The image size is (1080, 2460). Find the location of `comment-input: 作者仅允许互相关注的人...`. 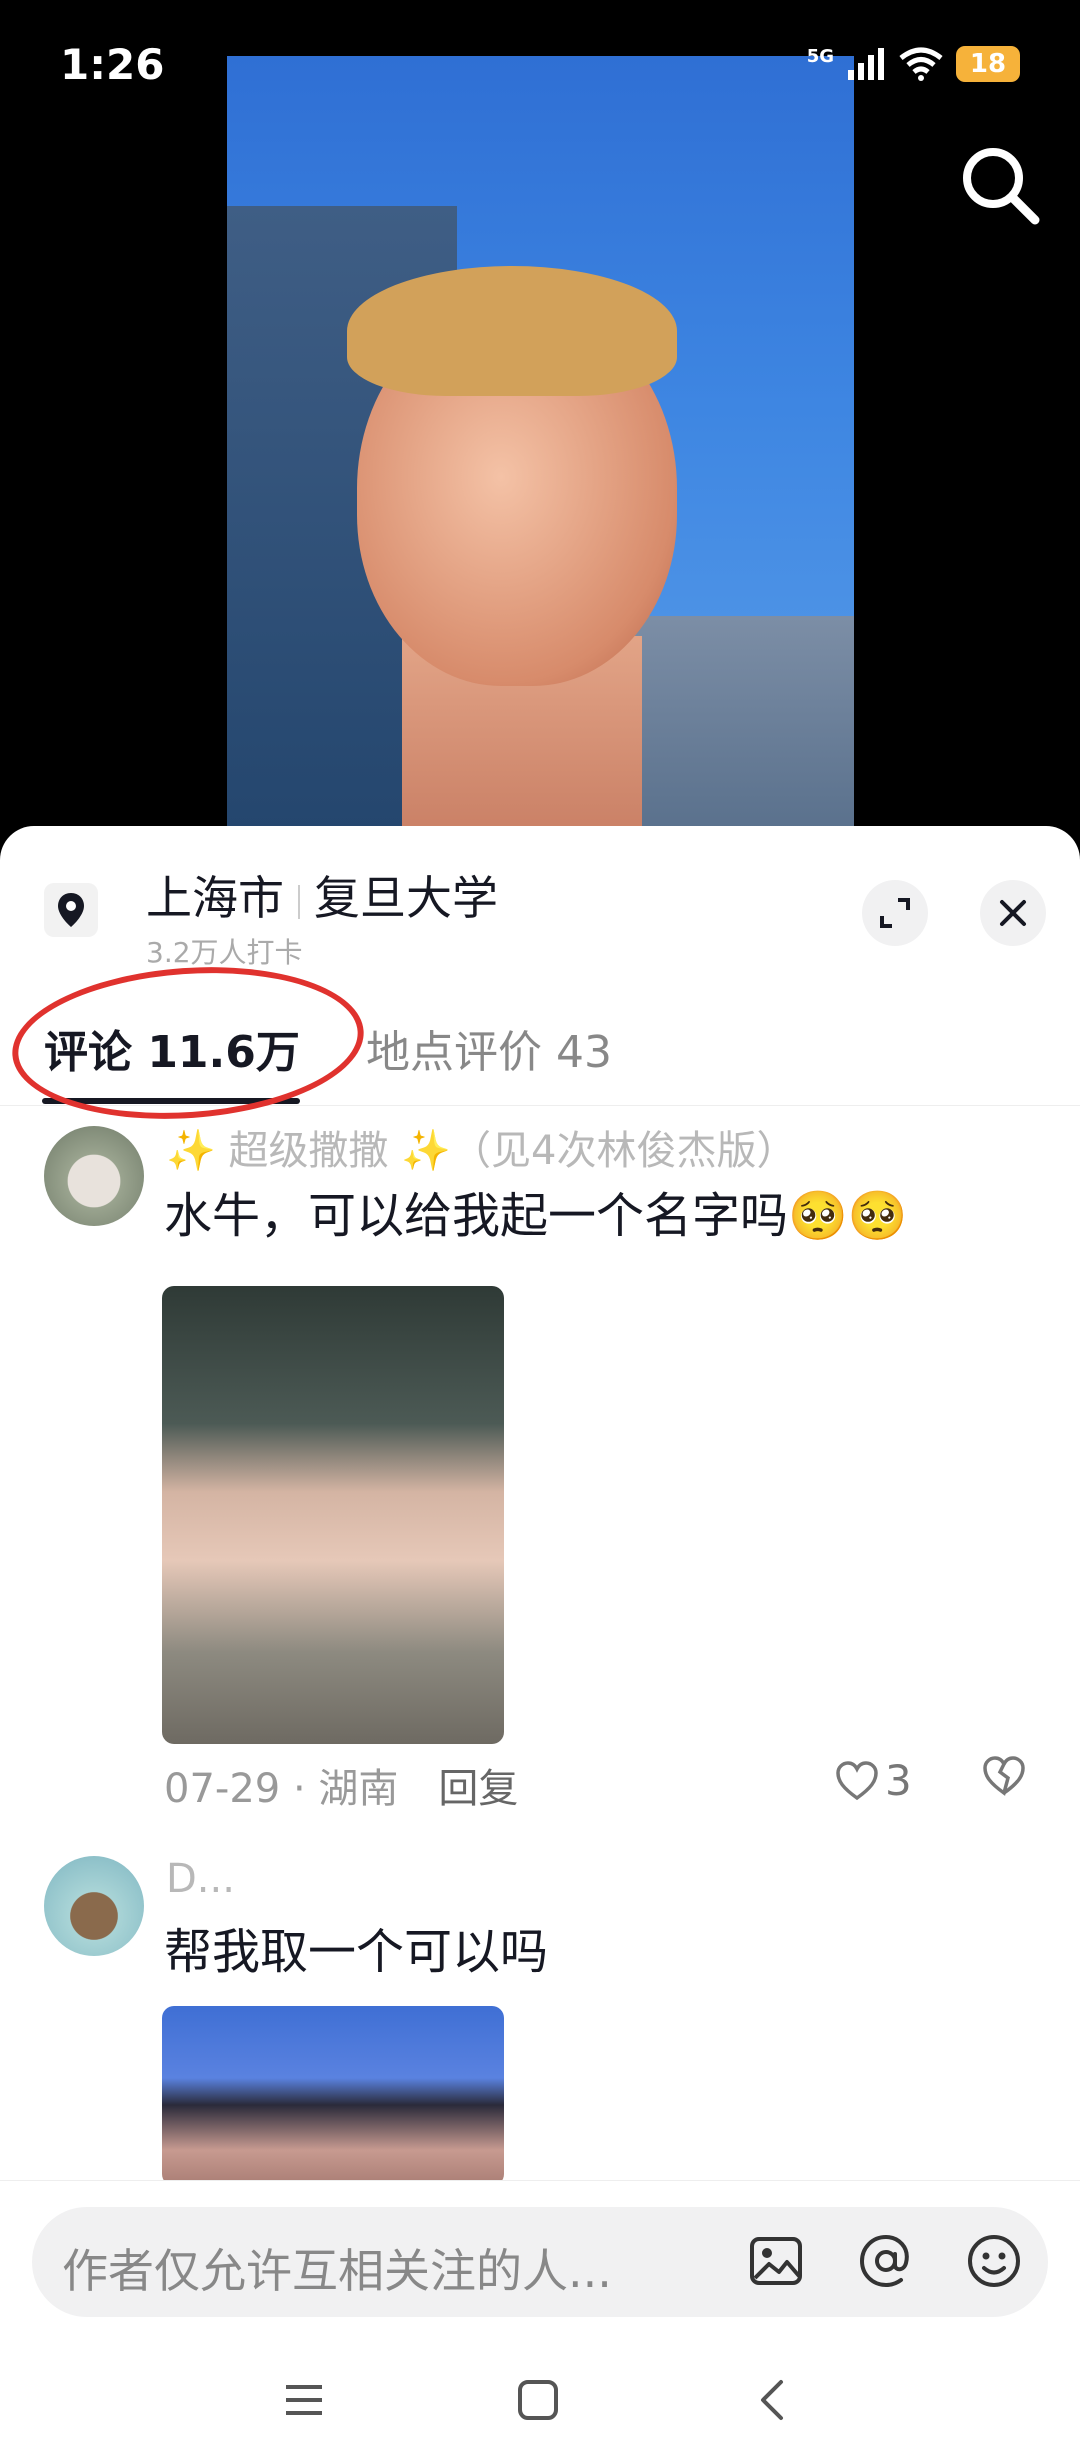

comment-input: 作者仅允许互相关注的人... is located at coordinates (540, 2262).